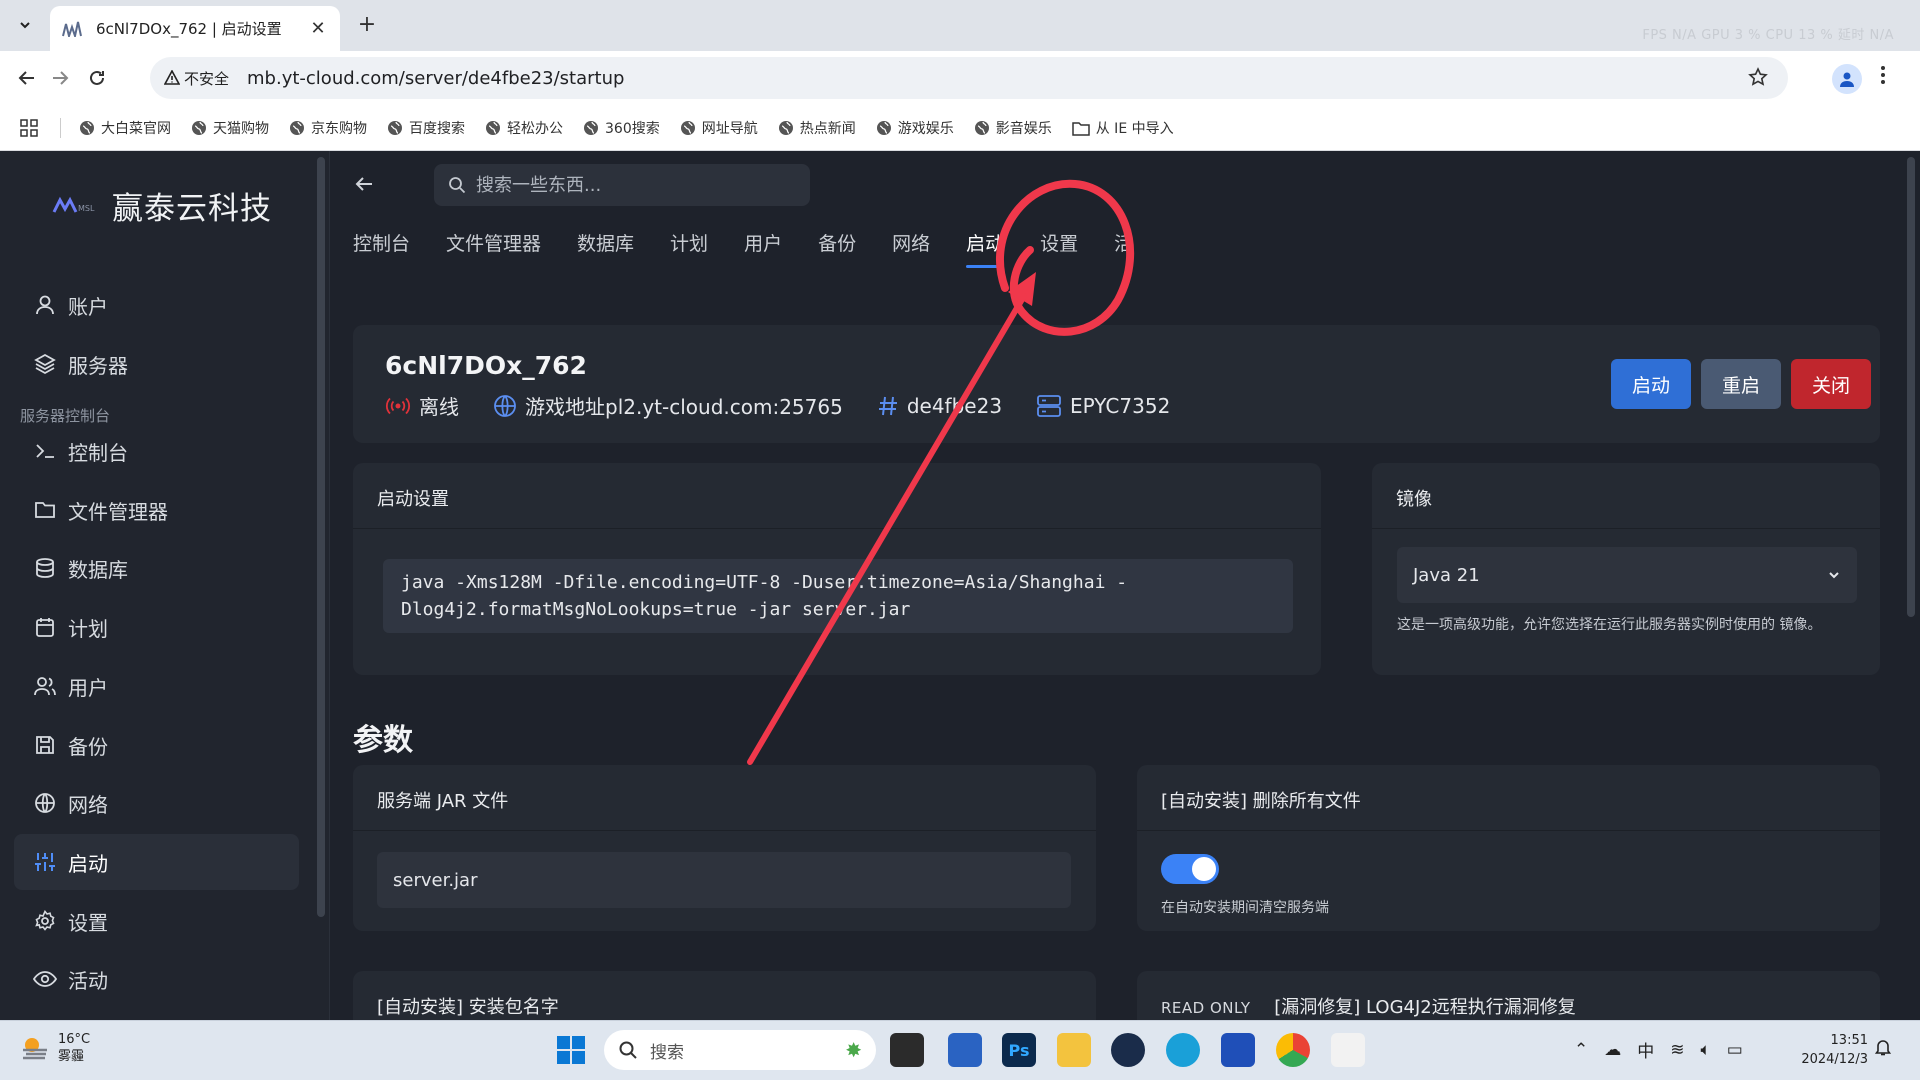 This screenshot has width=1920, height=1080. What do you see at coordinates (156, 803) in the screenshot?
I see `sidebar-item-network: 网络` at bounding box center [156, 803].